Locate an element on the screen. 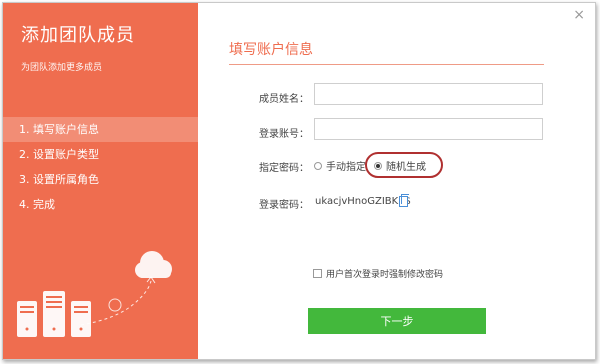 The image size is (600, 364). copy-icon is located at coordinates (404, 200).